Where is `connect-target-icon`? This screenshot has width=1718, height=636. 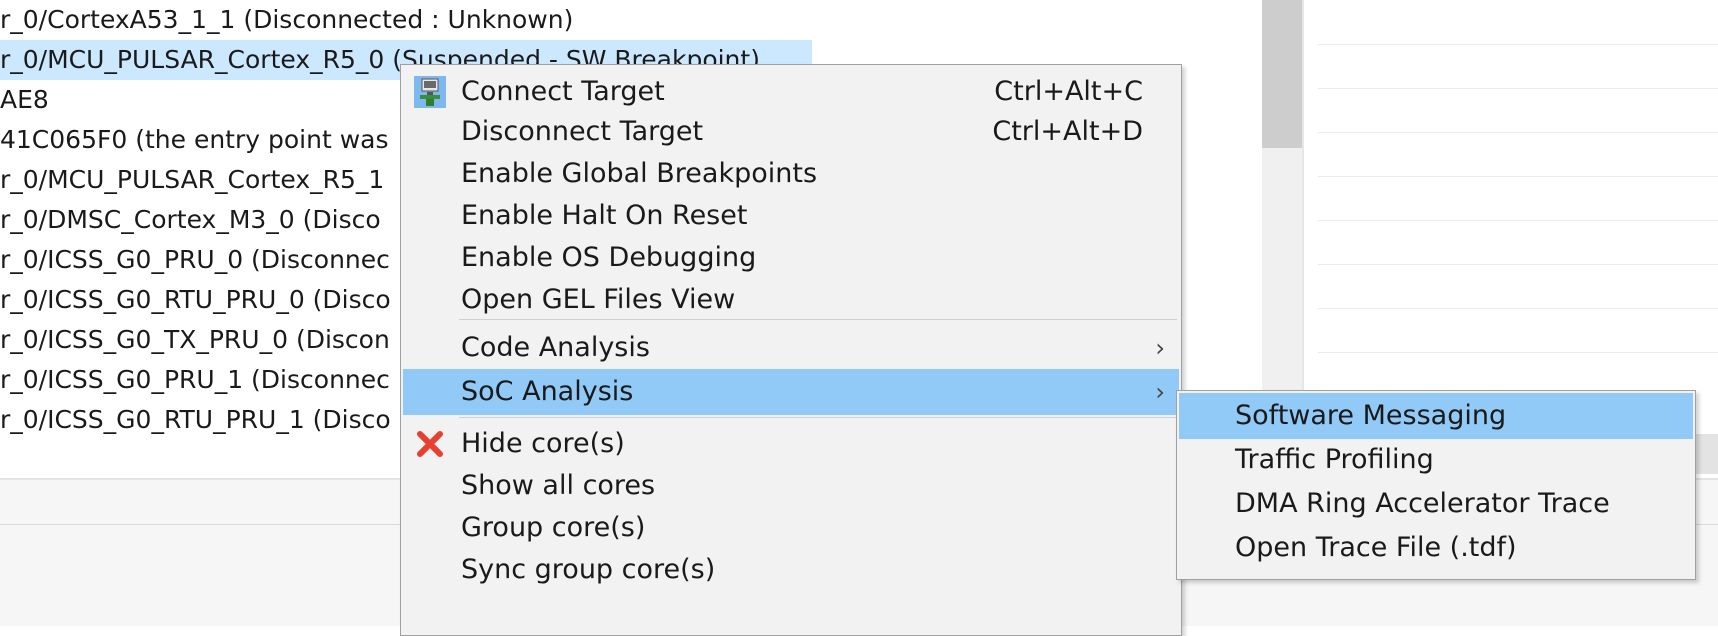
connect-target-icon is located at coordinates (430, 92).